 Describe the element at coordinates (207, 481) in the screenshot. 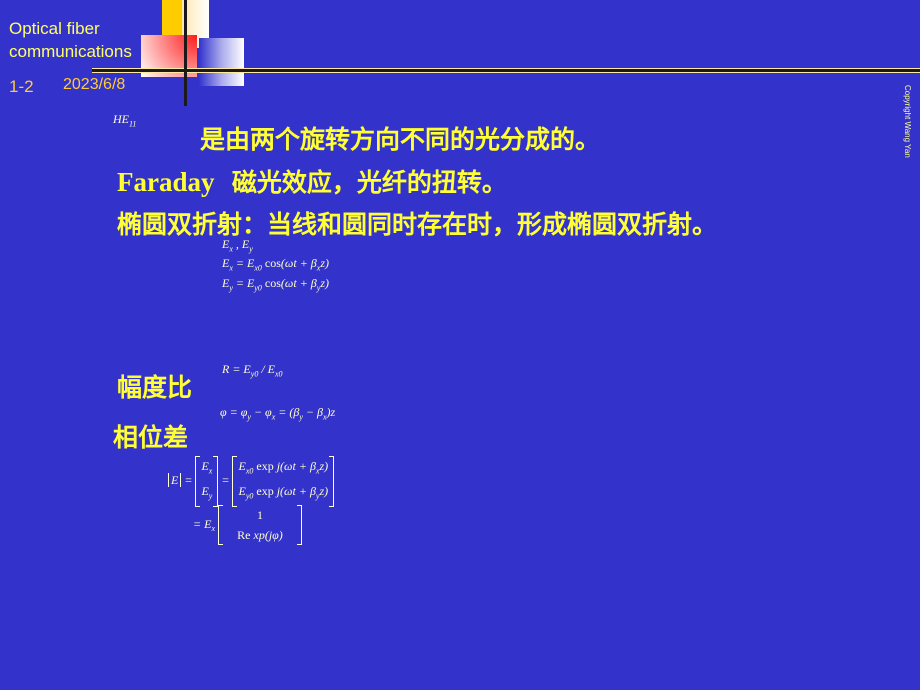

I see `matrix-components: Ex Ey` at that location.